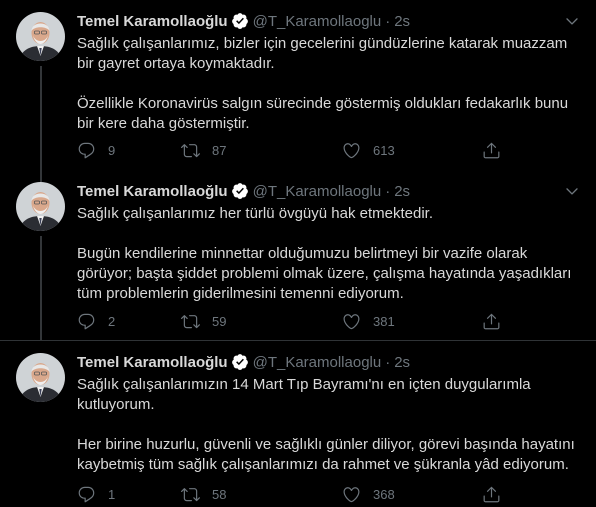 The height and width of the screenshot is (507, 596). Describe the element at coordinates (219, 321) in the screenshot. I see `retweet-count: 59` at that location.